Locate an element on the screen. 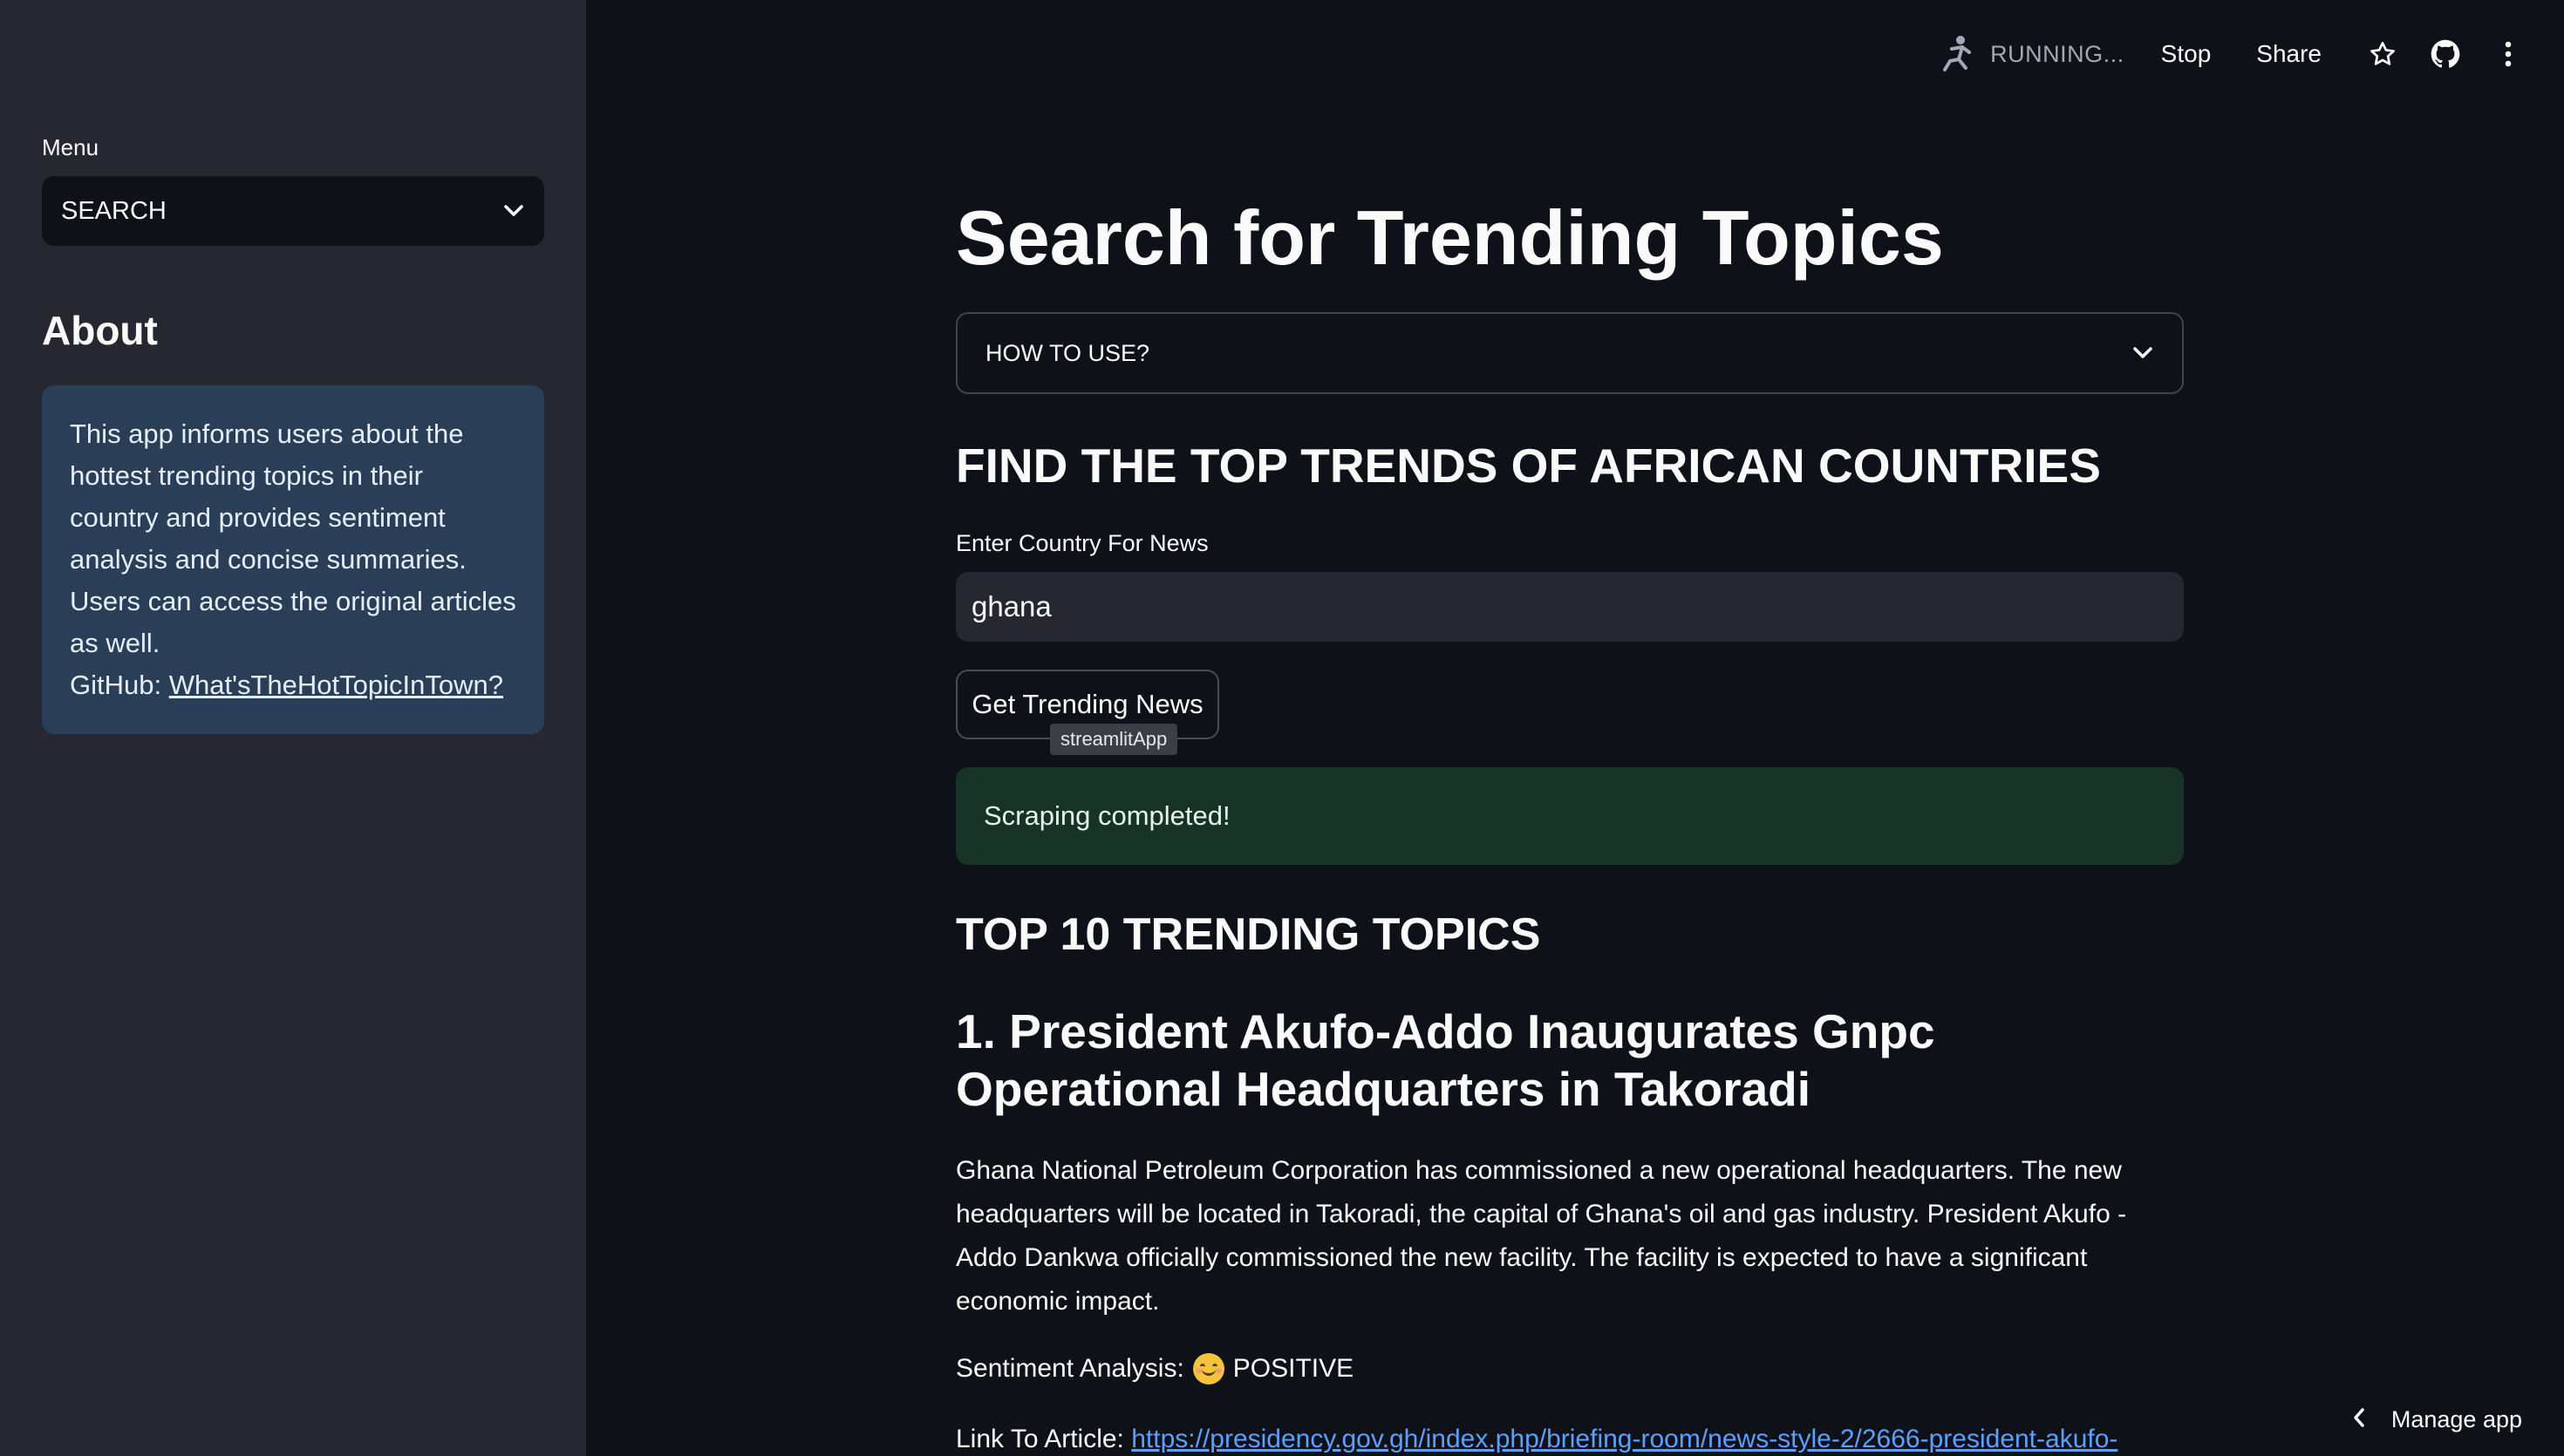 Image resolution: width=2564 pixels, height=1456 pixels. country-input is located at coordinates (1570, 607).